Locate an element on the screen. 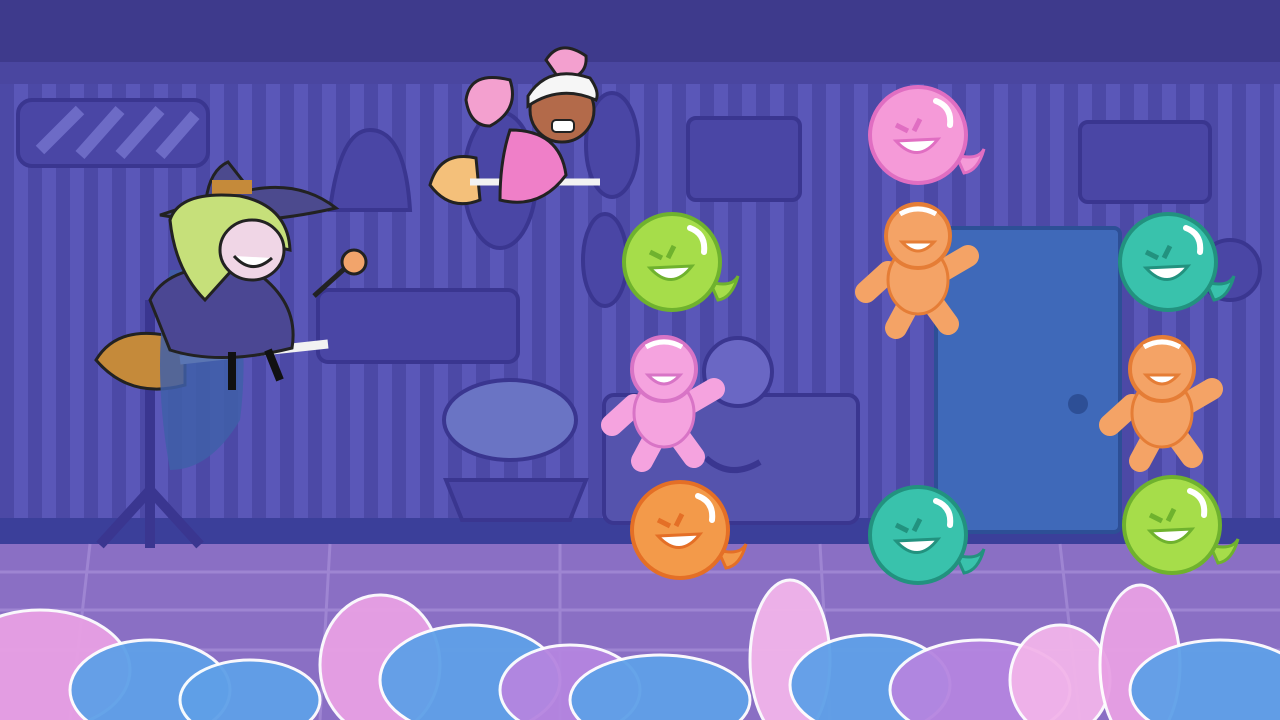 This screenshot has width=1280, height=720. door-knob is located at coordinates (1078, 404).